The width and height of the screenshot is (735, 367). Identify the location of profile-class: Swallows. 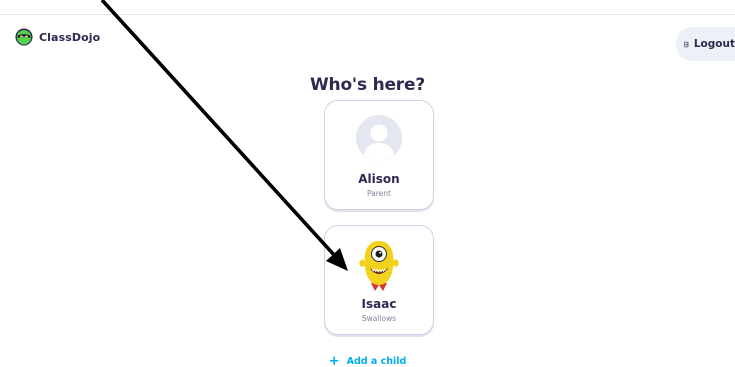
(379, 318).